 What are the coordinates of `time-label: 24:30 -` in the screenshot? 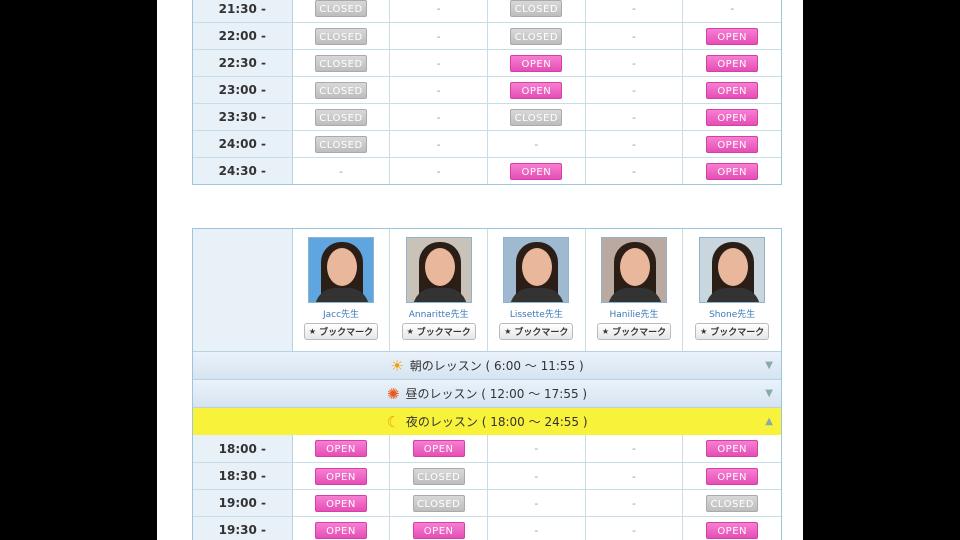 It's located at (243, 171).